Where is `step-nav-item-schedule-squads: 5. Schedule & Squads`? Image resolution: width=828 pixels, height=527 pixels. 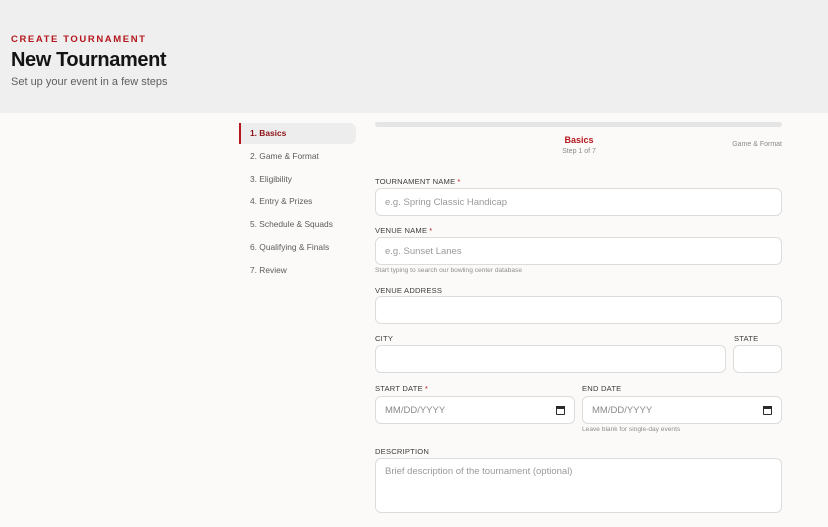 step-nav-item-schedule-squads: 5. Schedule & Squads is located at coordinates (297, 224).